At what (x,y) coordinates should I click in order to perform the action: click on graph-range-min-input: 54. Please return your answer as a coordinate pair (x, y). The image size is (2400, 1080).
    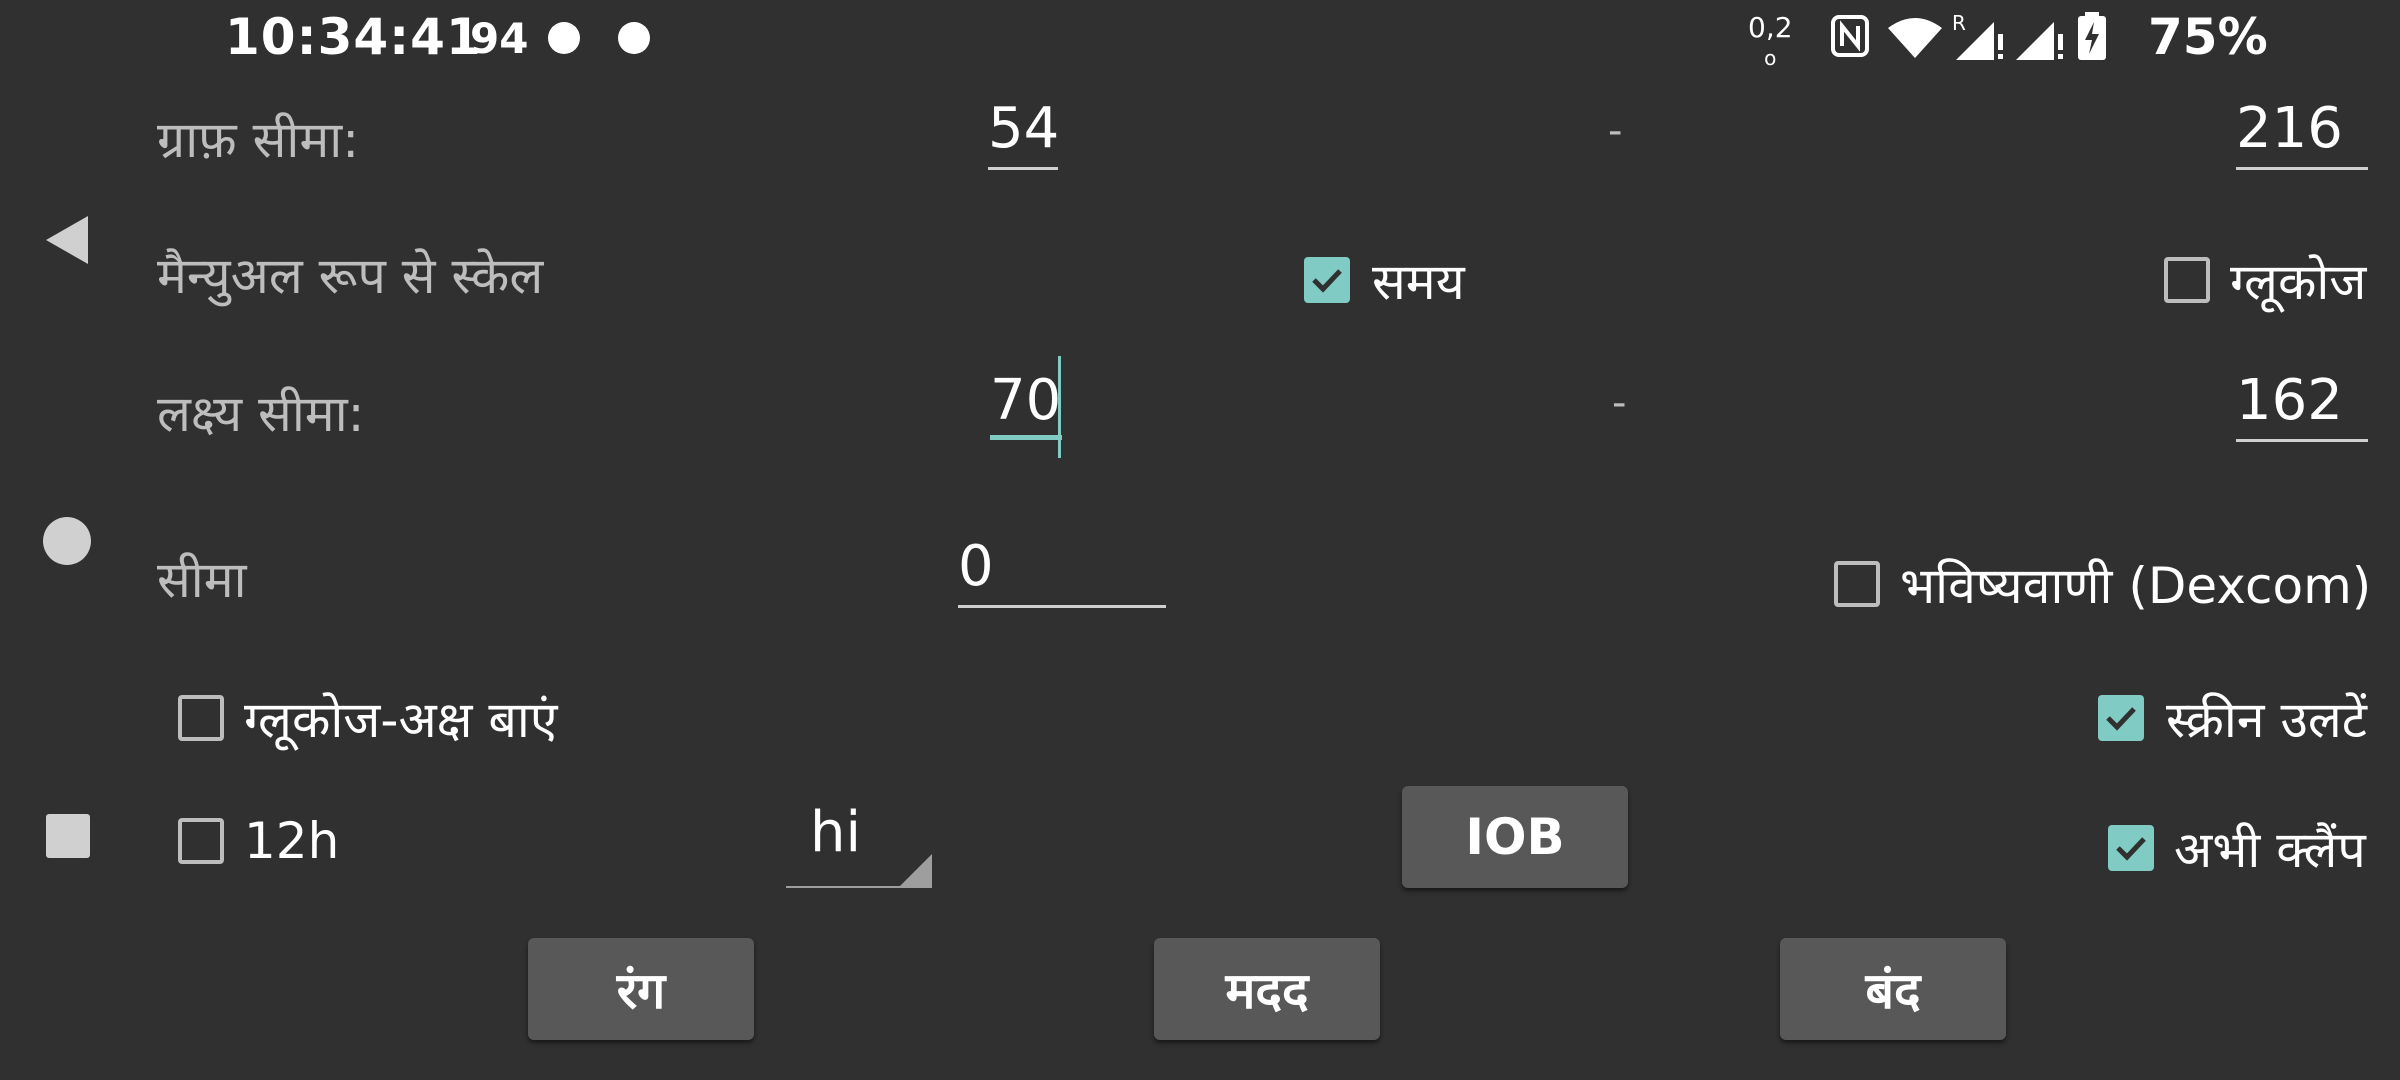
    Looking at the image, I should click on (1024, 133).